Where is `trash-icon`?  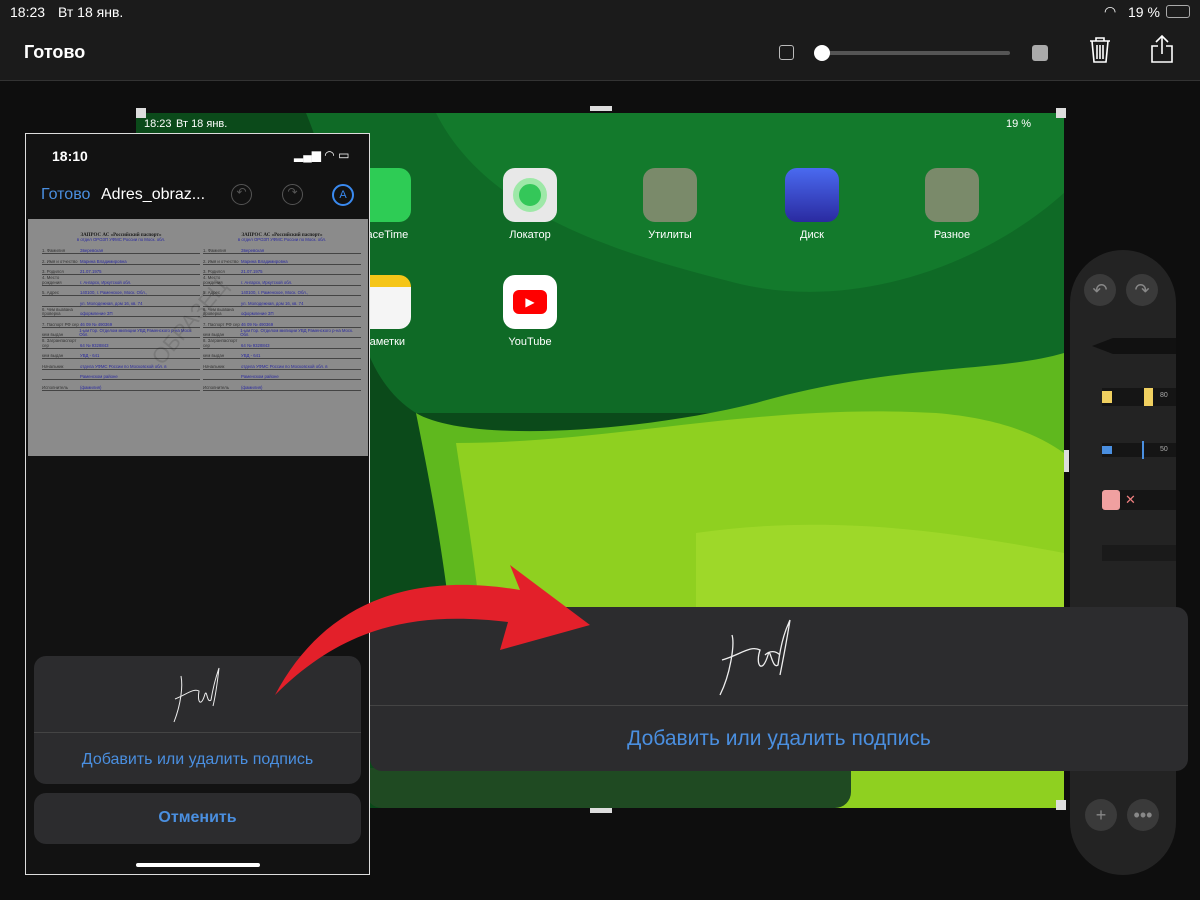 trash-icon is located at coordinates (1100, 50).